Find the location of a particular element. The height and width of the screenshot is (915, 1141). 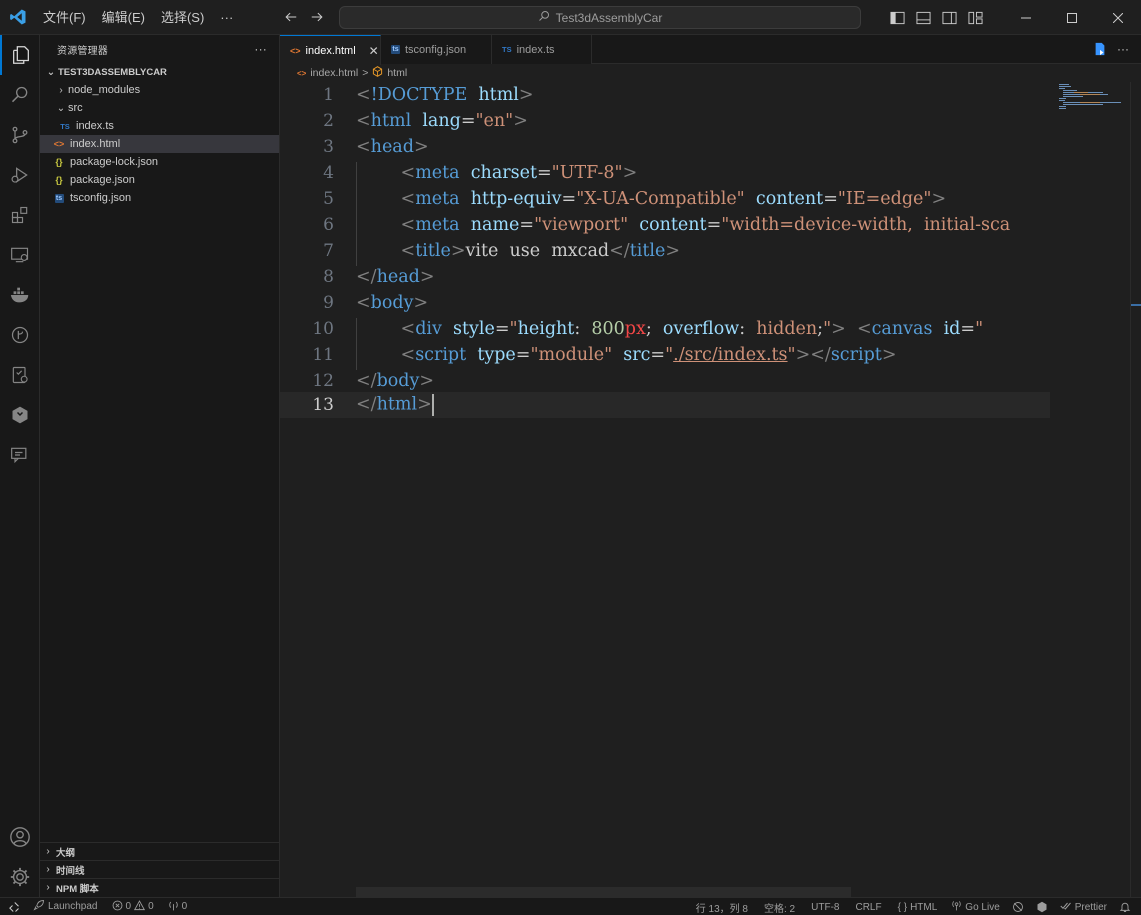

typescript-file-icon: TS is located at coordinates (65, 126).